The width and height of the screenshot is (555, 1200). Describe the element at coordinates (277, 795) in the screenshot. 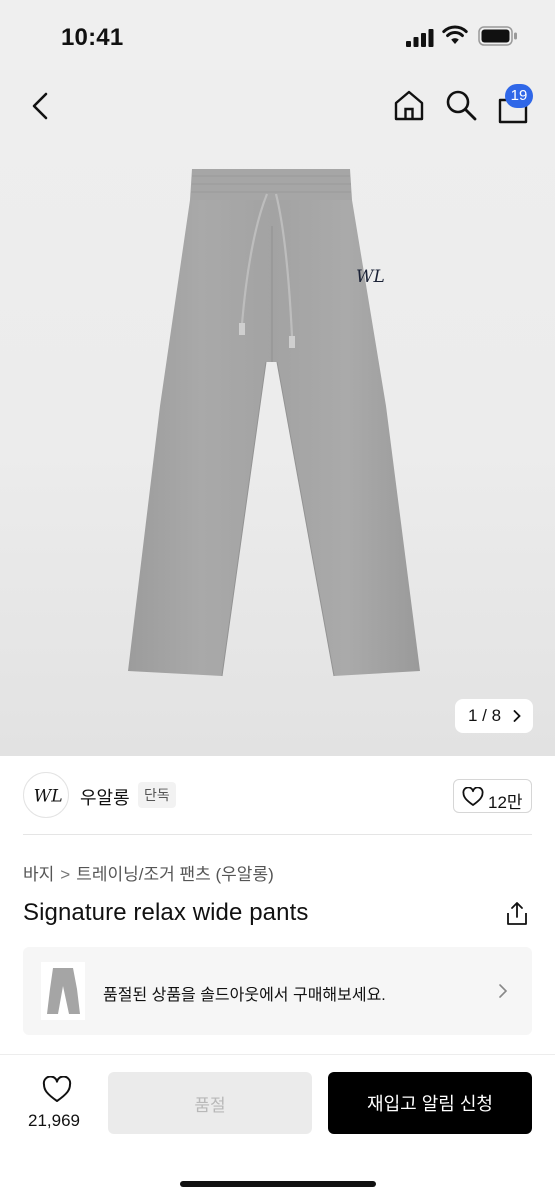

I see `brand-row: WL 우알롱 단독 12만` at that location.